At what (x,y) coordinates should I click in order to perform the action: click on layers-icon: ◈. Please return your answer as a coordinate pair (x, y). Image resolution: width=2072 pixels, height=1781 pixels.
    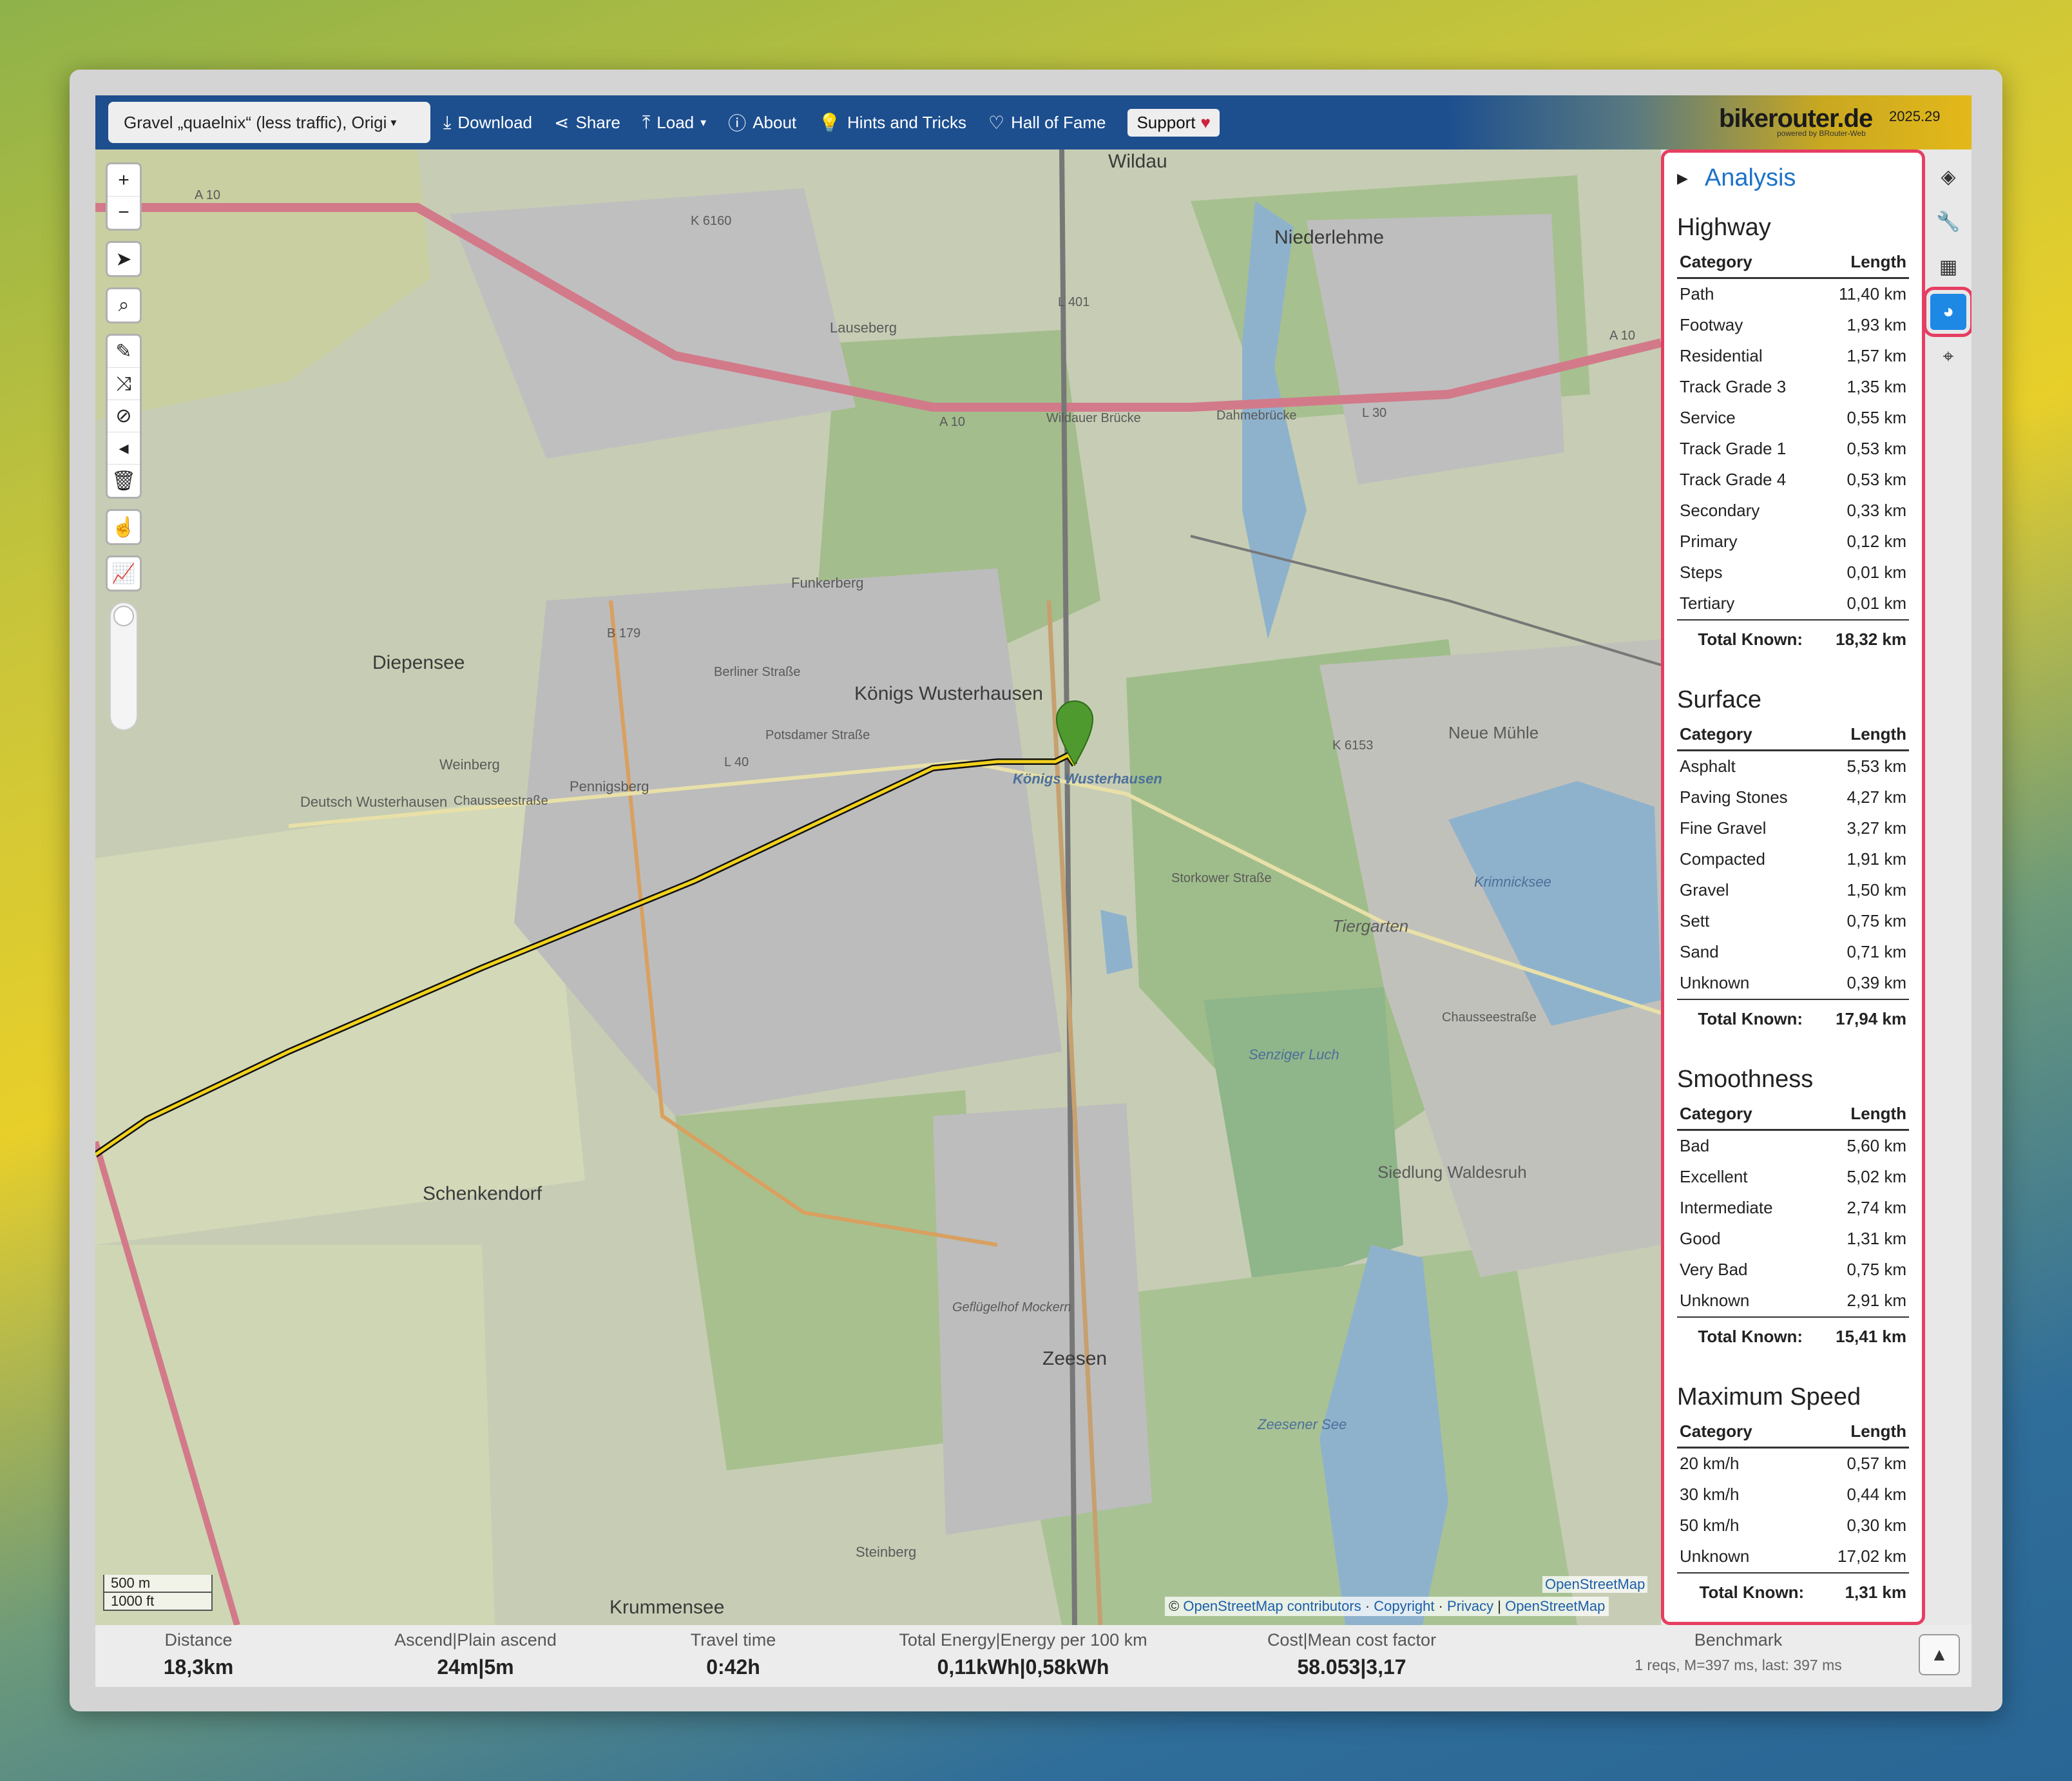
    Looking at the image, I should click on (1948, 177).